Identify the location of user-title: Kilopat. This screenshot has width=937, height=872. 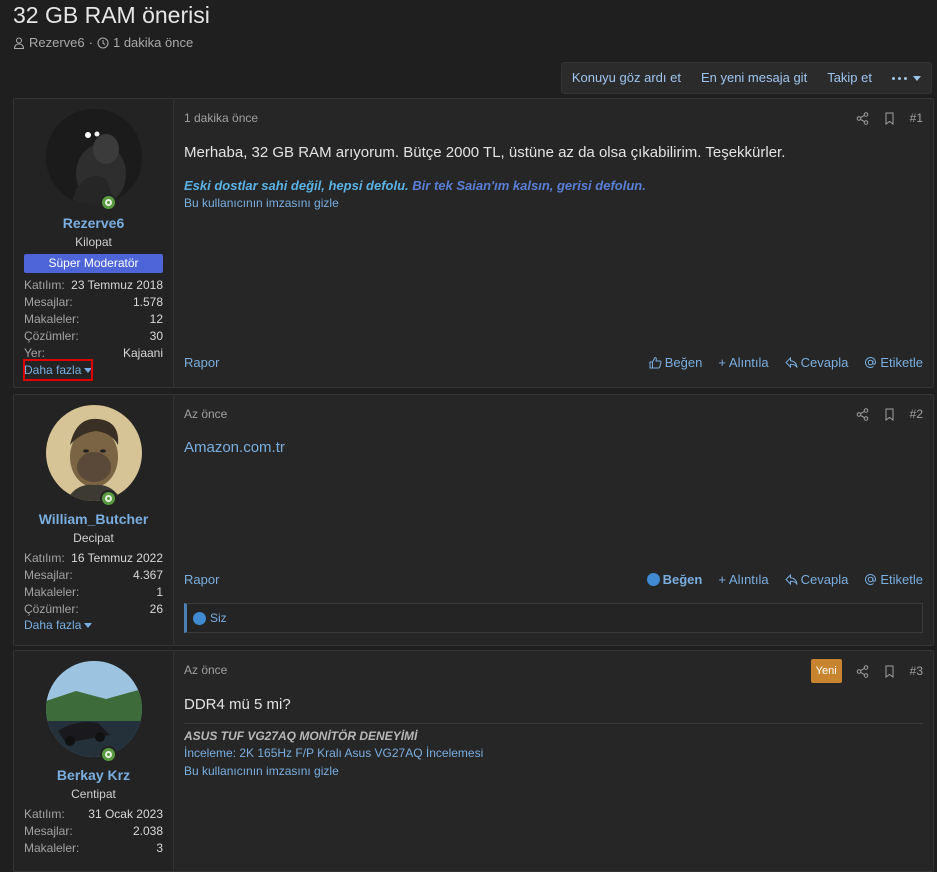
(93, 242).